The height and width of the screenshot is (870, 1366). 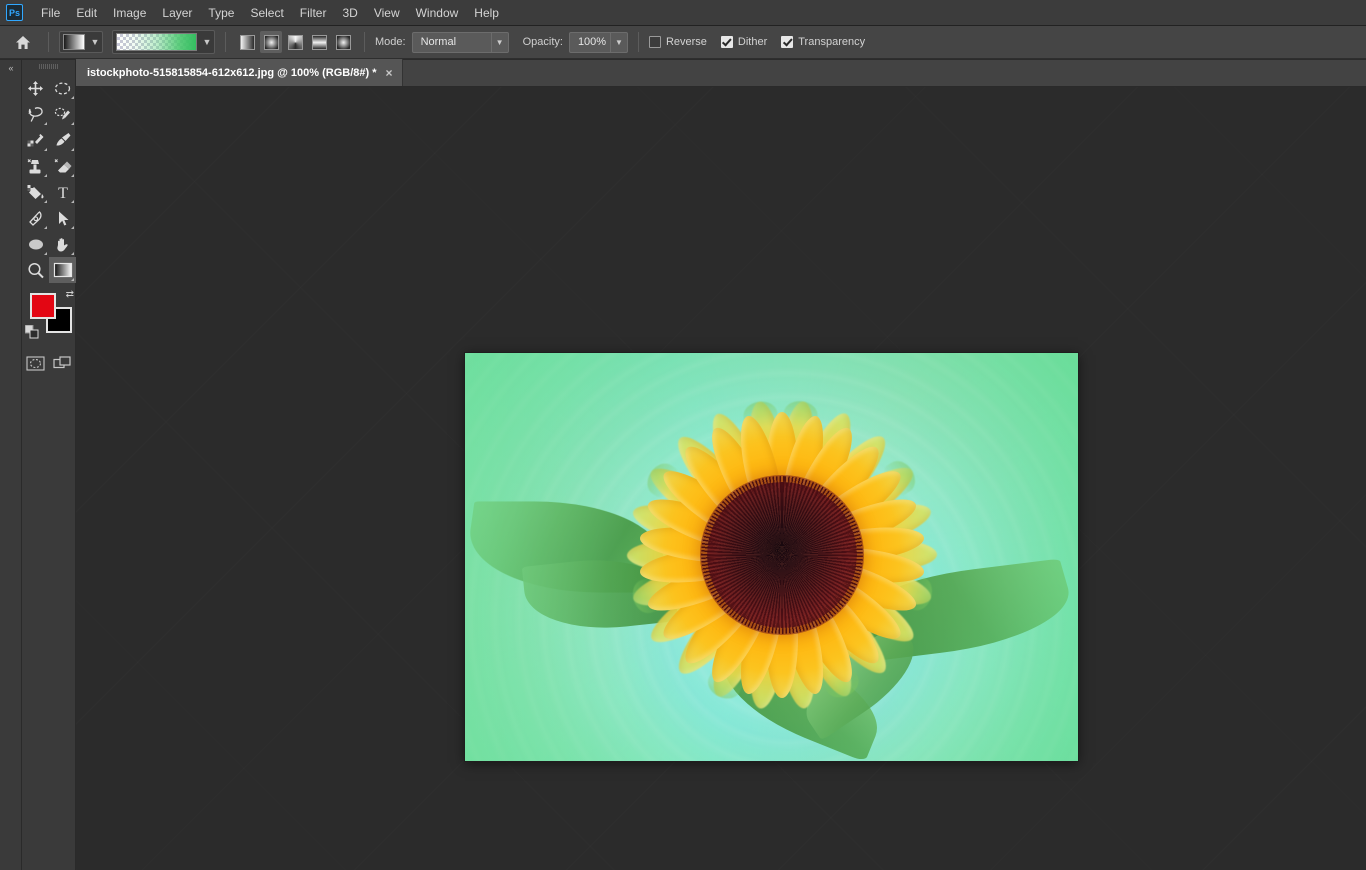 I want to click on gradient-swatch-picker: ▼, so click(x=81, y=42).